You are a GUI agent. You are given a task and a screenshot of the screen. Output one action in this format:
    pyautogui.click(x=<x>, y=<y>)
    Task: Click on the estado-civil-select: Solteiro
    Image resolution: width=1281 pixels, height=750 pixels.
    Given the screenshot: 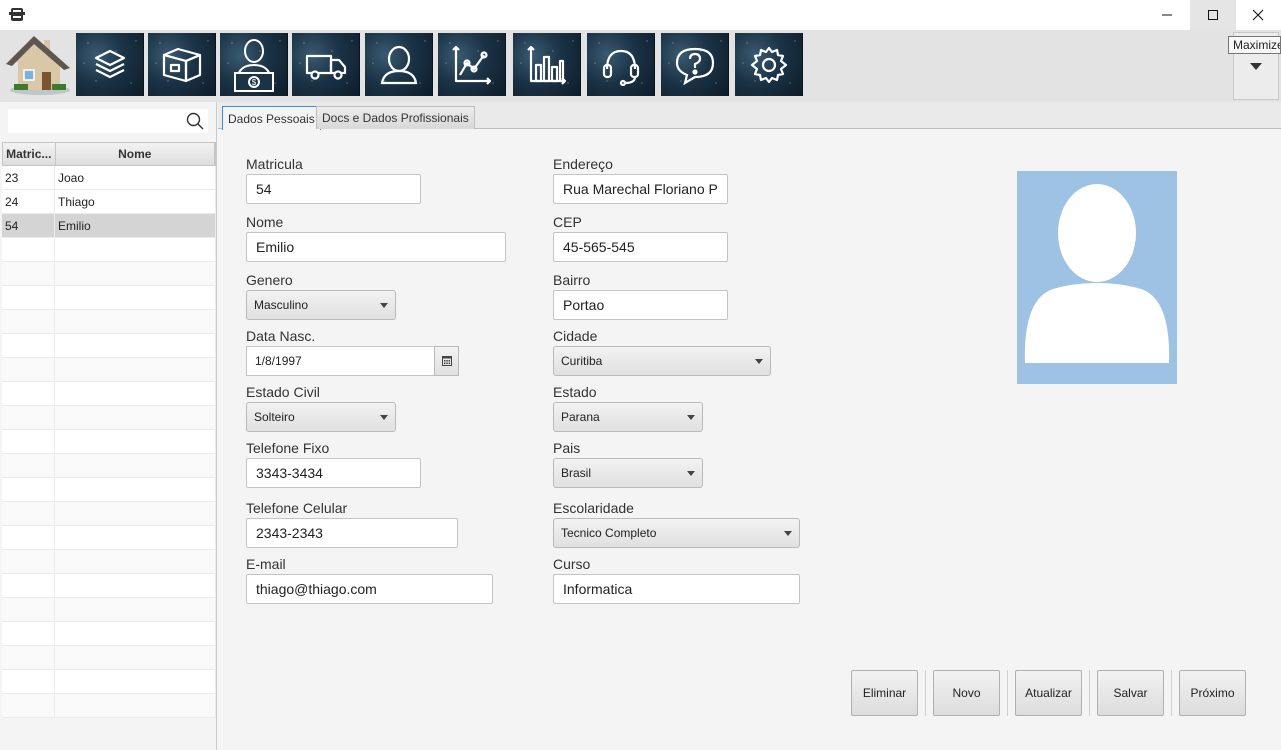 What is the action you would take?
    pyautogui.click(x=321, y=417)
    